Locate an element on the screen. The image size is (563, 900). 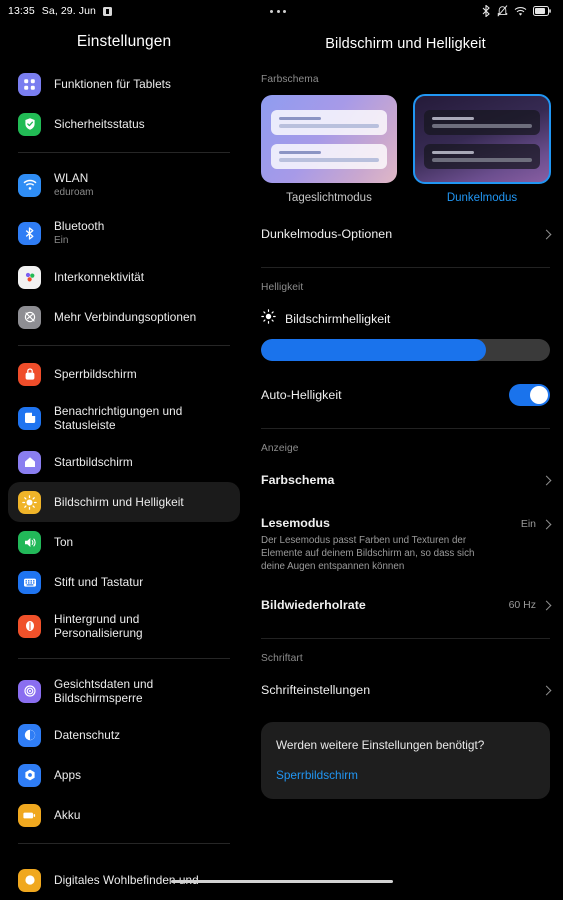
sidebar-item-pen-keyboard: Stift und Tastatur is located at coordinates (124, 582).